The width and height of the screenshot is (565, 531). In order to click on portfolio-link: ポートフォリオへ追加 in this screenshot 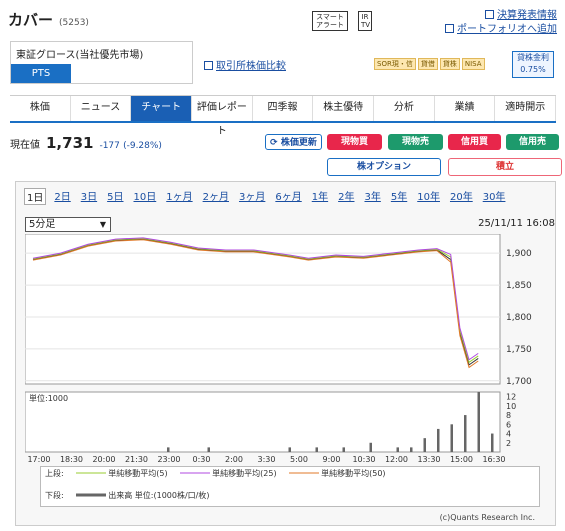, I will do `click(507, 29)`.